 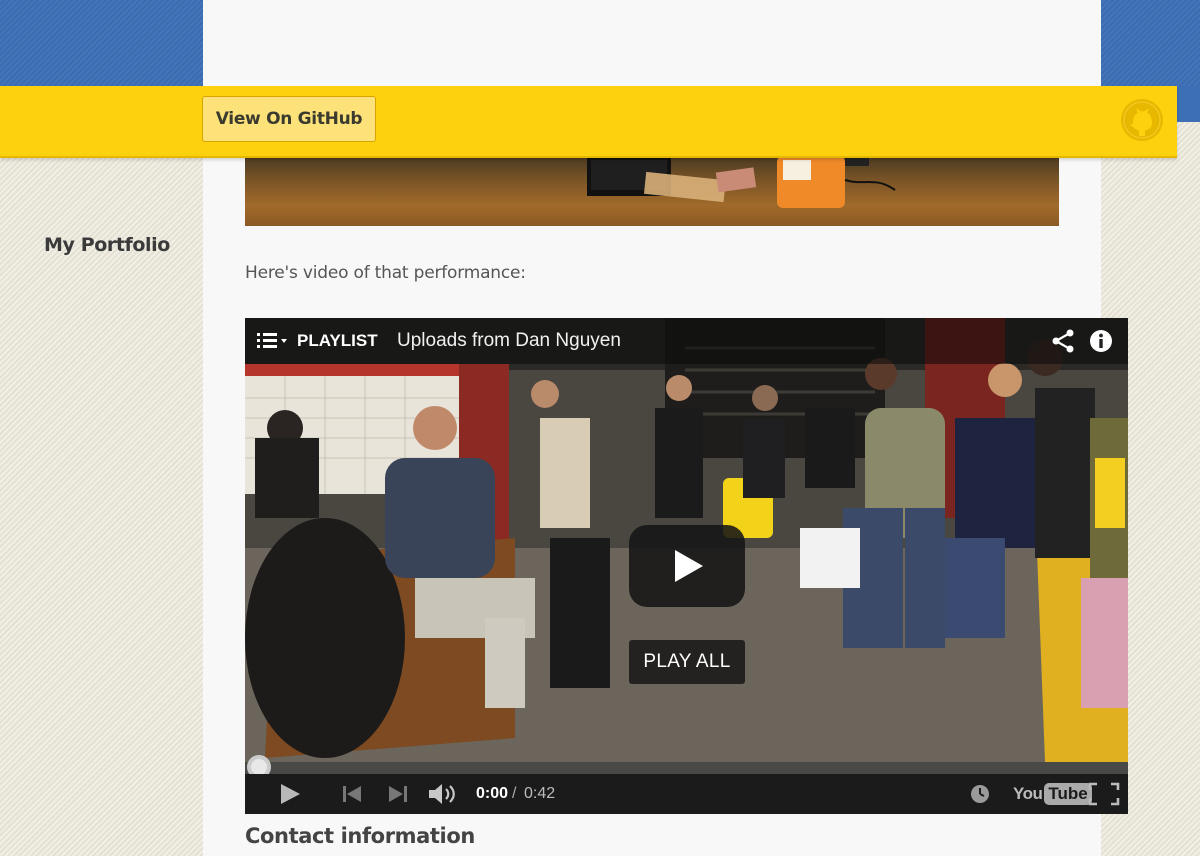 What do you see at coordinates (980, 794) in the screenshot?
I see `clock-icon` at bounding box center [980, 794].